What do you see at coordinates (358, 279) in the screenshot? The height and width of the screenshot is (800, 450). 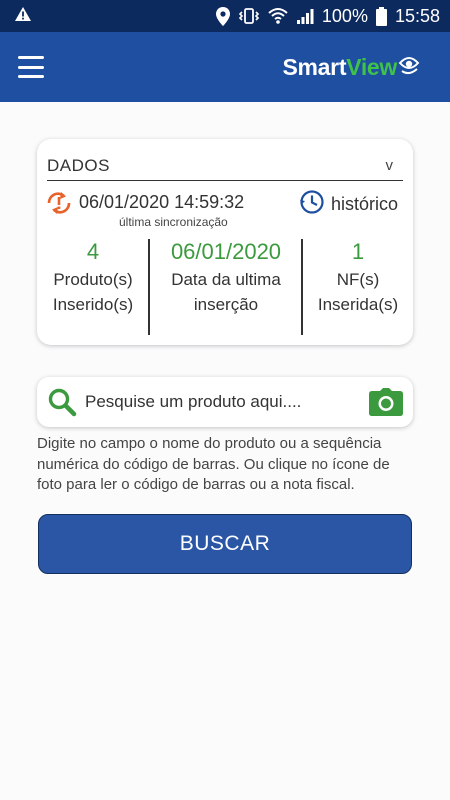 I see `stat-label: NF(s)` at bounding box center [358, 279].